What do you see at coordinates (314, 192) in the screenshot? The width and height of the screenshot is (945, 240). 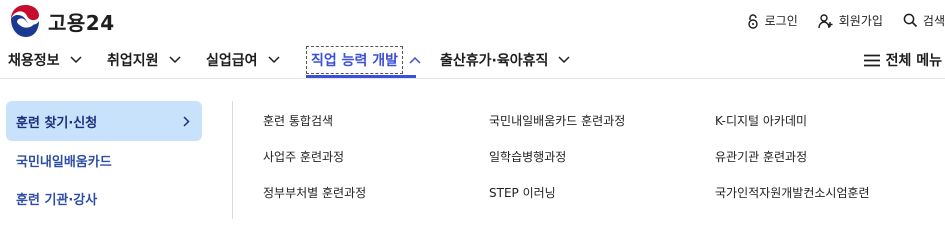 I see `submenu-link: 정부부처별 훈련과정` at bounding box center [314, 192].